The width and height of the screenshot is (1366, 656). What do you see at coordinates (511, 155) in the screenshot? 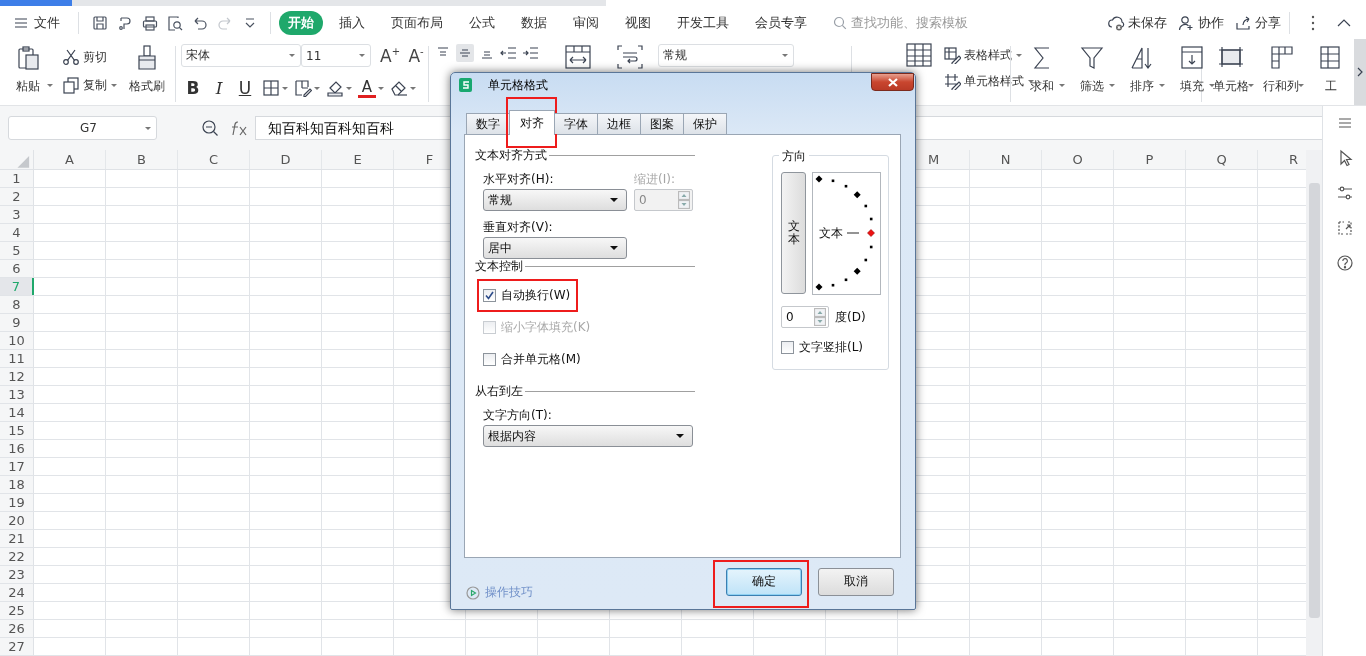
I see `section-heading: 文本对齐方式` at bounding box center [511, 155].